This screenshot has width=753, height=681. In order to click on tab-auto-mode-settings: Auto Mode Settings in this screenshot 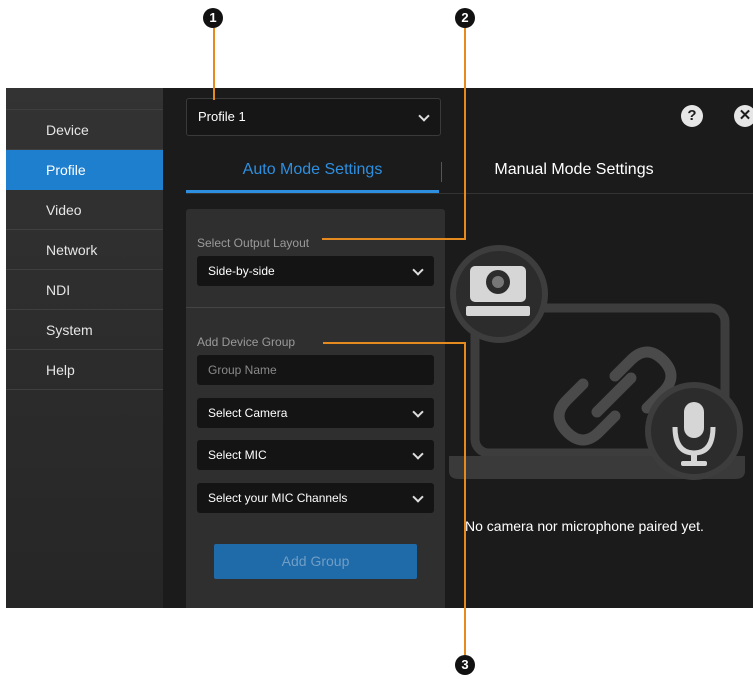, I will do `click(312, 170)`.